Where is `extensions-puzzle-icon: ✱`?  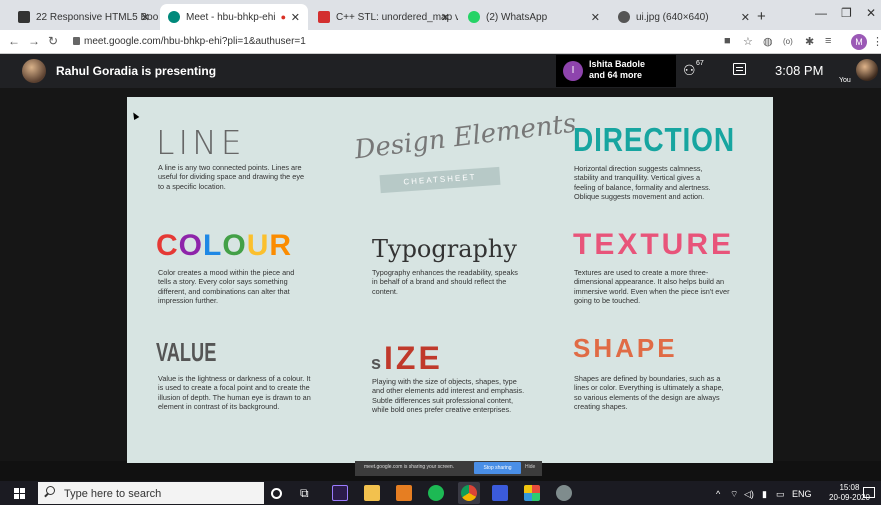 extensions-puzzle-icon: ✱ is located at coordinates (809, 41).